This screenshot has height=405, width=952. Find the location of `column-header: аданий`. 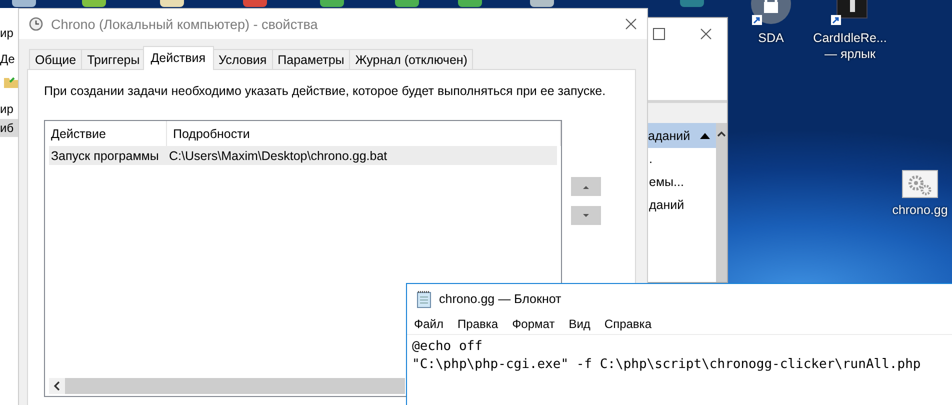

column-header: аданий is located at coordinates (682, 135).